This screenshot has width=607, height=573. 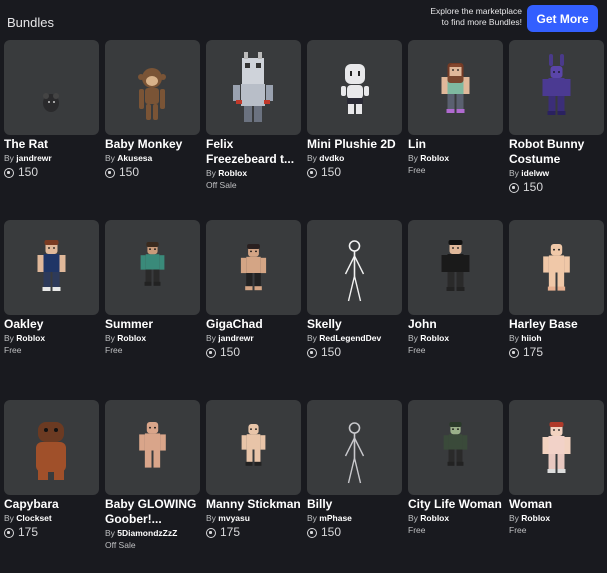 I want to click on creator-link: RedLegendDev, so click(x=350, y=338).